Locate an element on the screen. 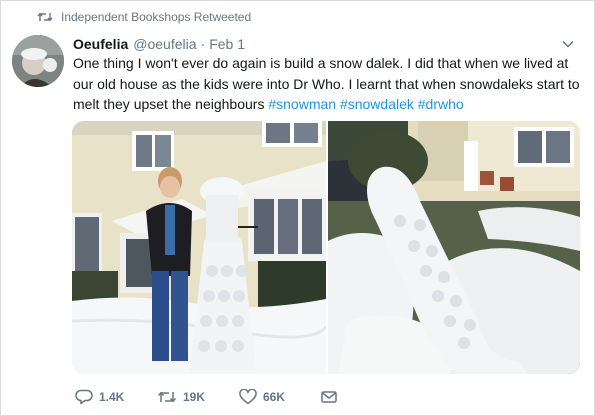  avatar is located at coordinates (38, 61).